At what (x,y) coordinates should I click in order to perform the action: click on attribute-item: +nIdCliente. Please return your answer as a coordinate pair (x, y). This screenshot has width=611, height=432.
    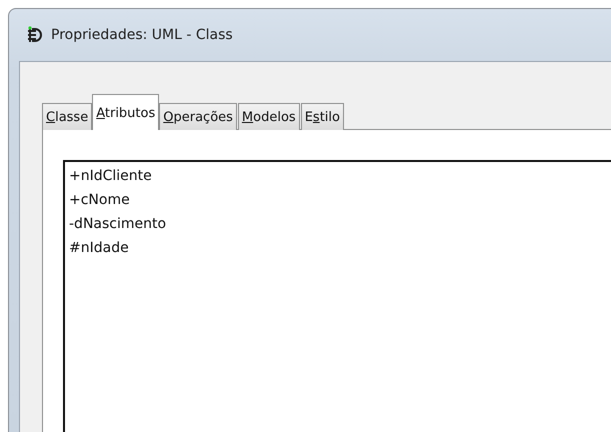
    Looking at the image, I should click on (110, 176).